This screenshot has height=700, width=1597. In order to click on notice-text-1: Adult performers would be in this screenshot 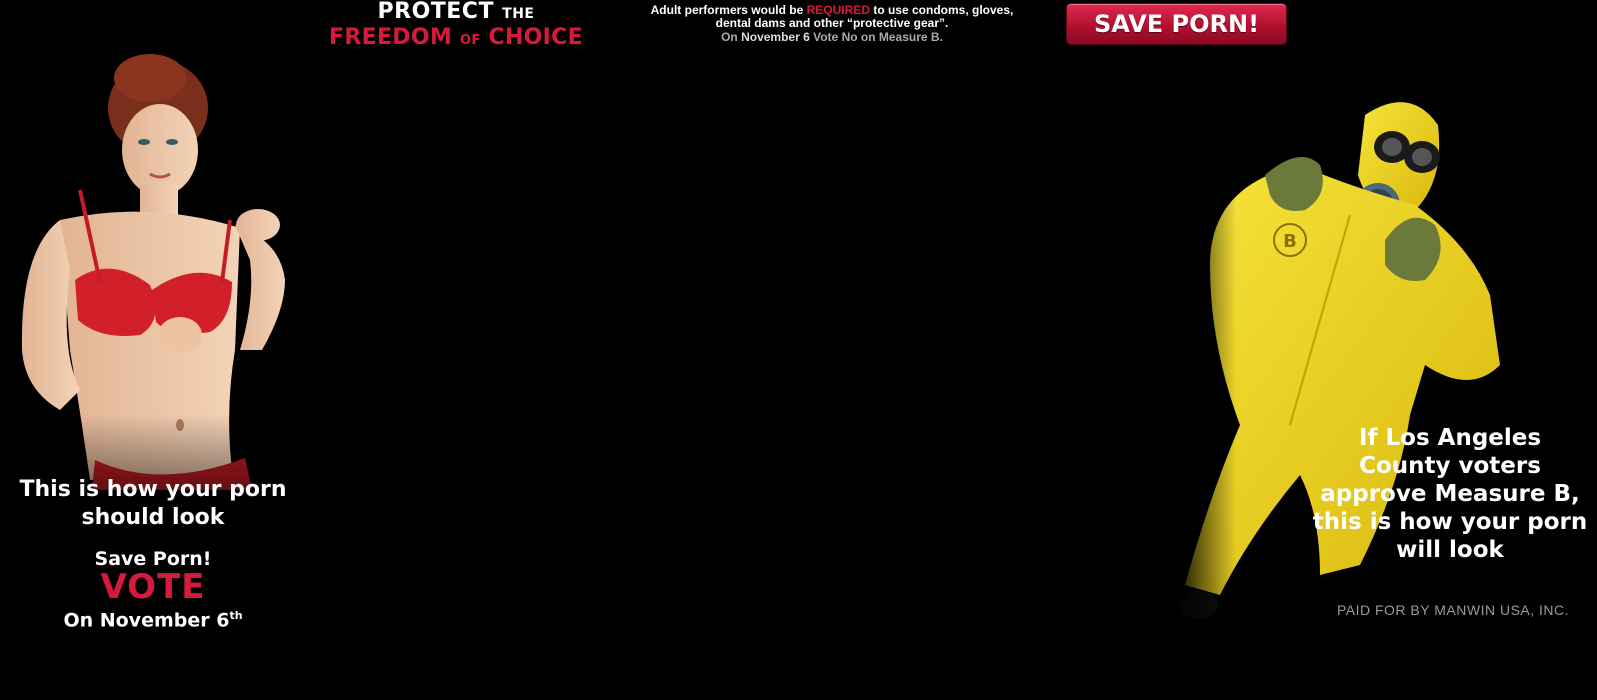, I will do `click(728, 10)`.